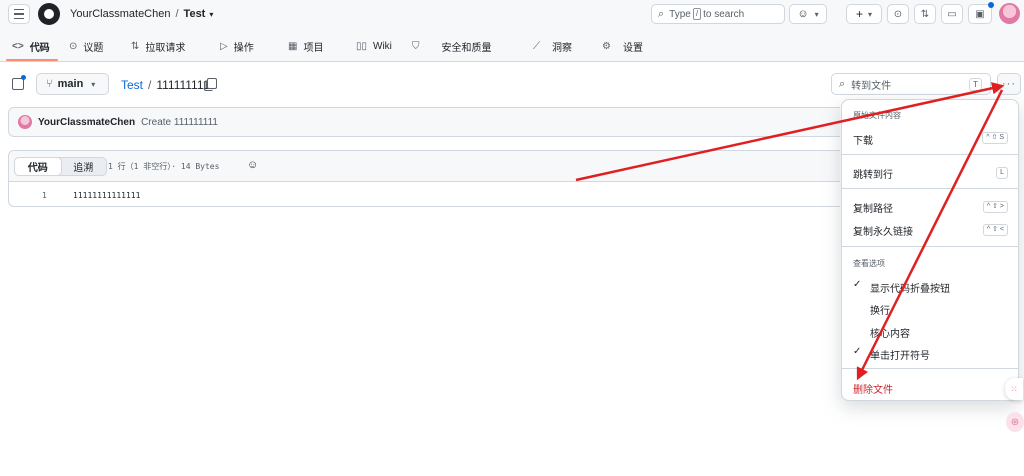 The height and width of the screenshot is (476, 1024). Describe the element at coordinates (606, 46) in the screenshot. I see `gear-icon: ⚙` at that location.